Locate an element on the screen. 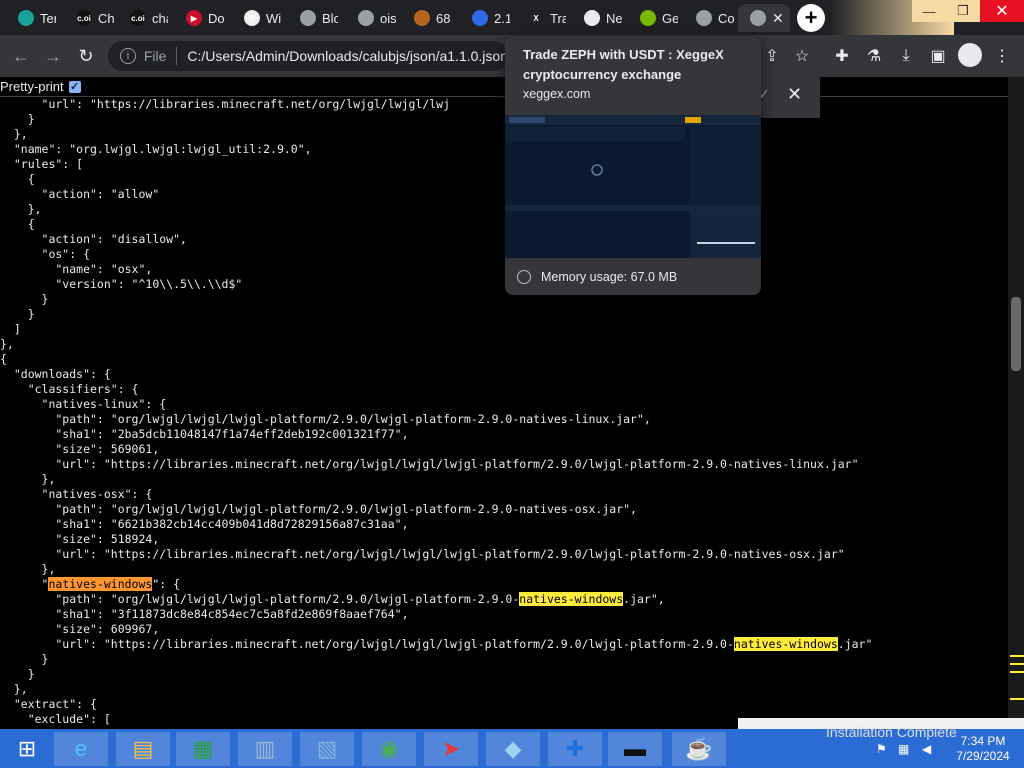 Image resolution: width=1024 pixels, height=768 pixels. tab-title: Ne is located at coordinates (614, 18).